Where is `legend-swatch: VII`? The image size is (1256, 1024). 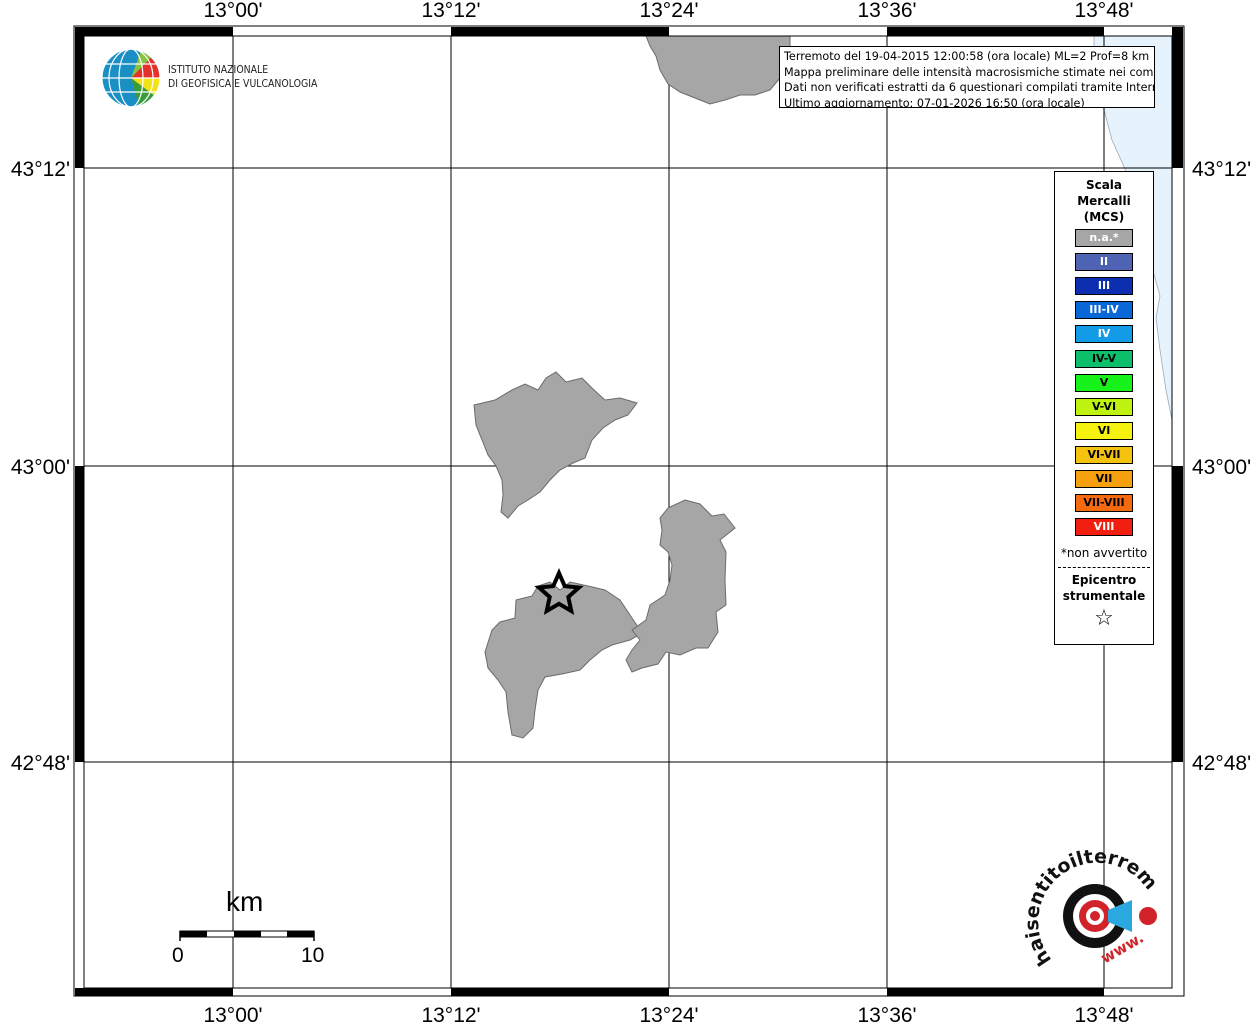
legend-swatch: VII is located at coordinates (1104, 479).